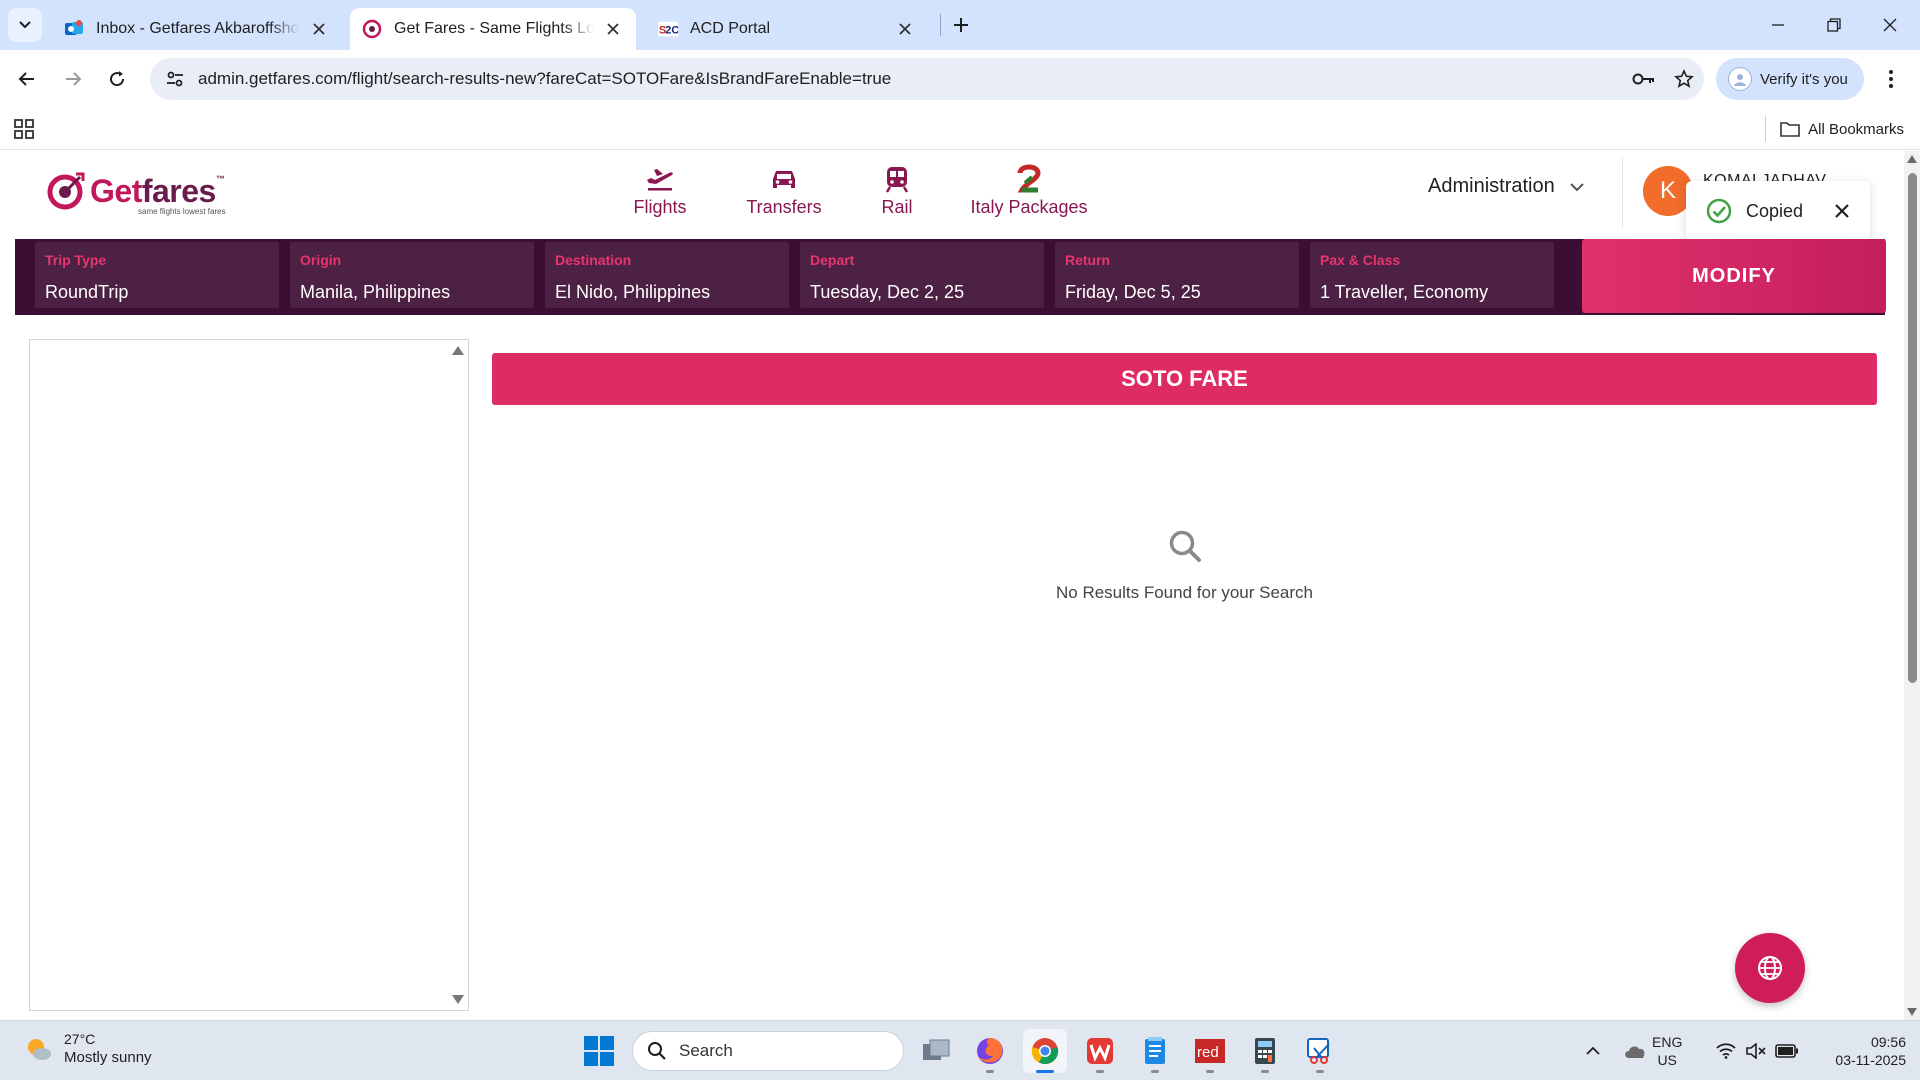 This screenshot has width=1920, height=1081. Describe the element at coordinates (175, 79) in the screenshot. I see `site-info-icon` at that location.